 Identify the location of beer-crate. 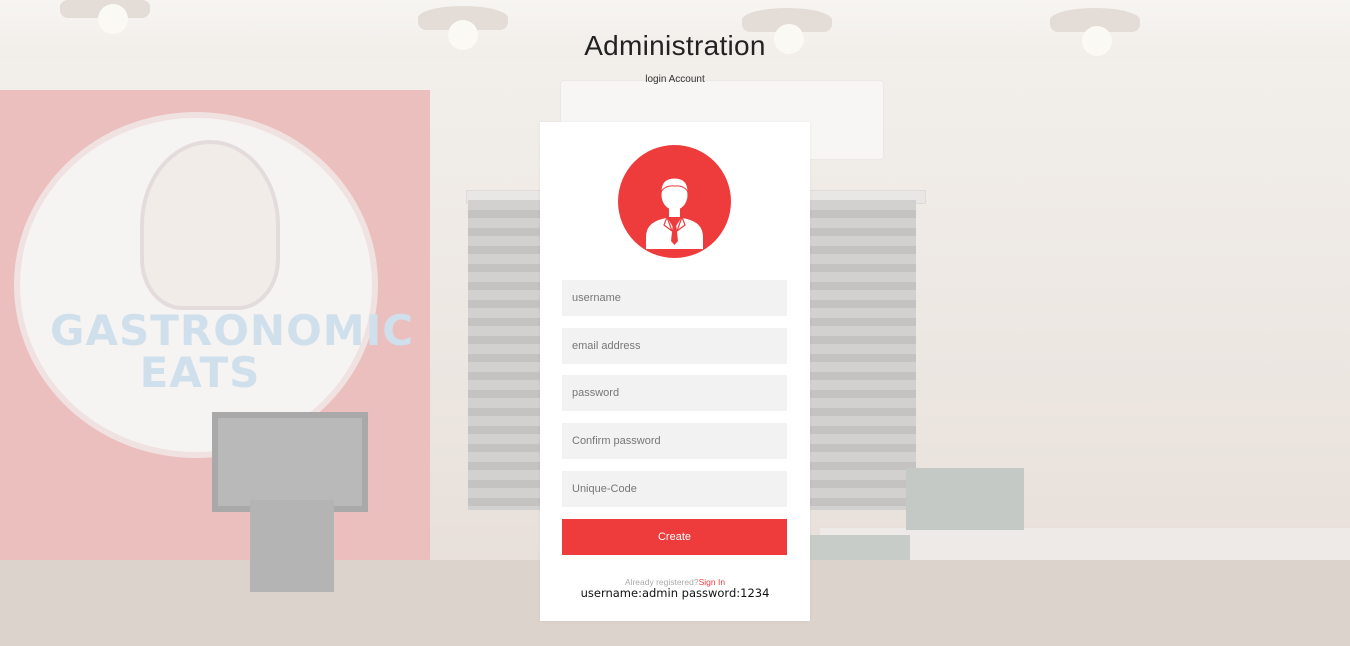
(965, 499).